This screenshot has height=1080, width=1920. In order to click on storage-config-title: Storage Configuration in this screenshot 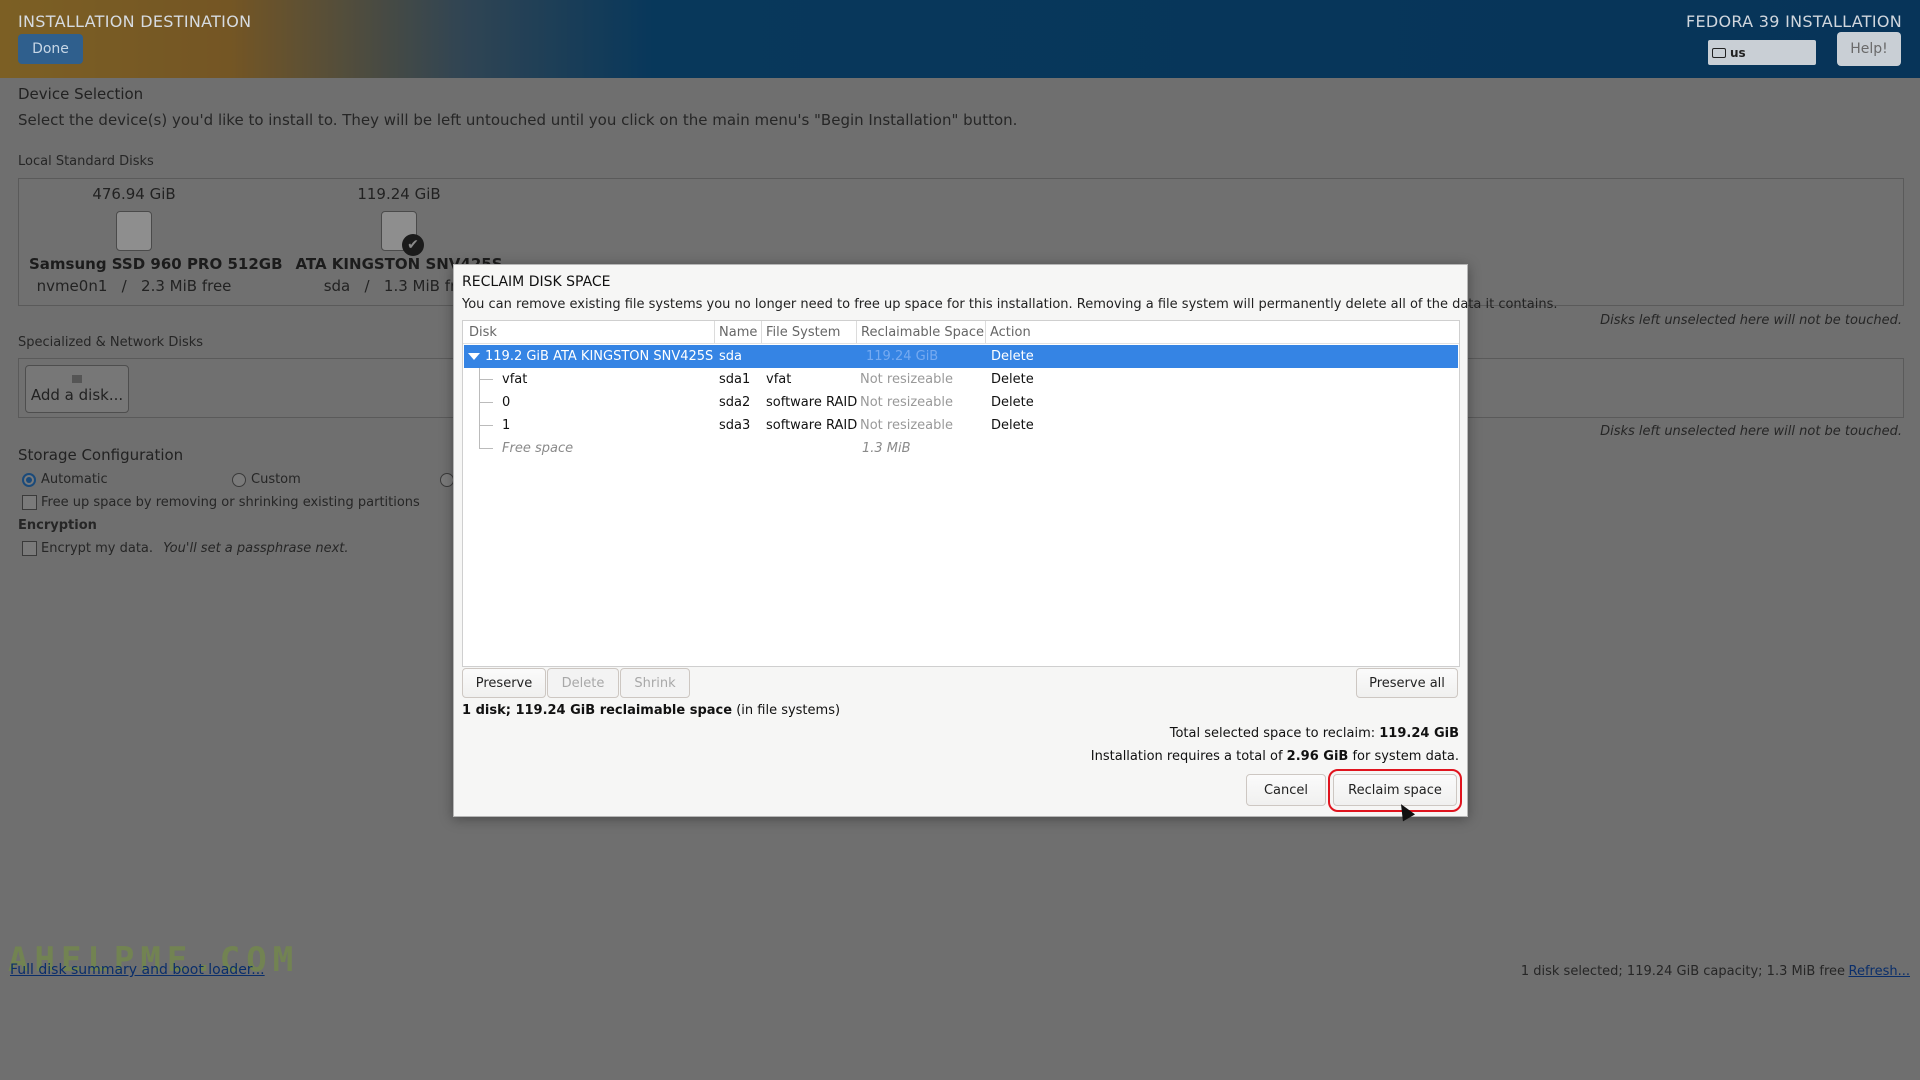, I will do `click(101, 455)`.